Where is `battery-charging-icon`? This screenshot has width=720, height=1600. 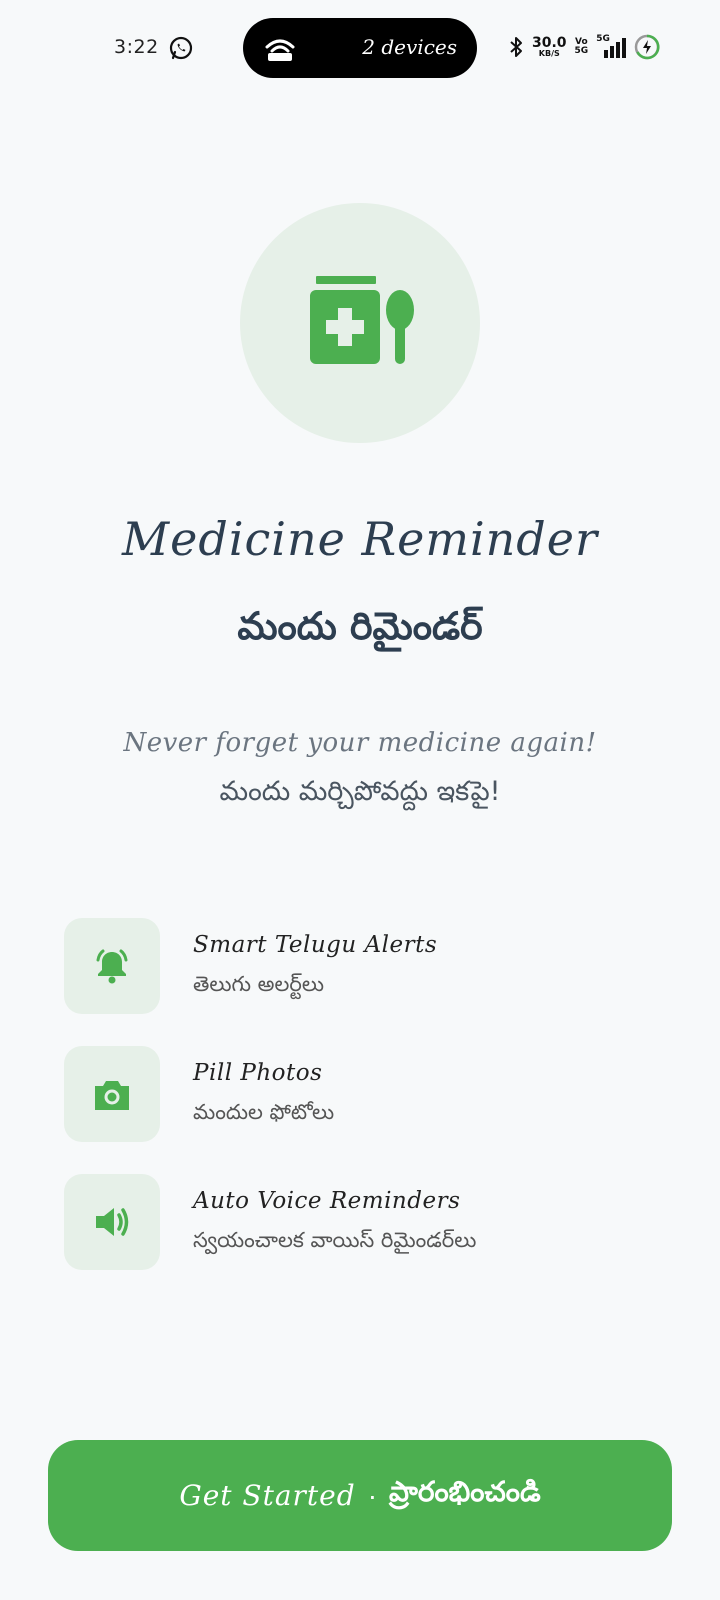
battery-charging-icon is located at coordinates (647, 47).